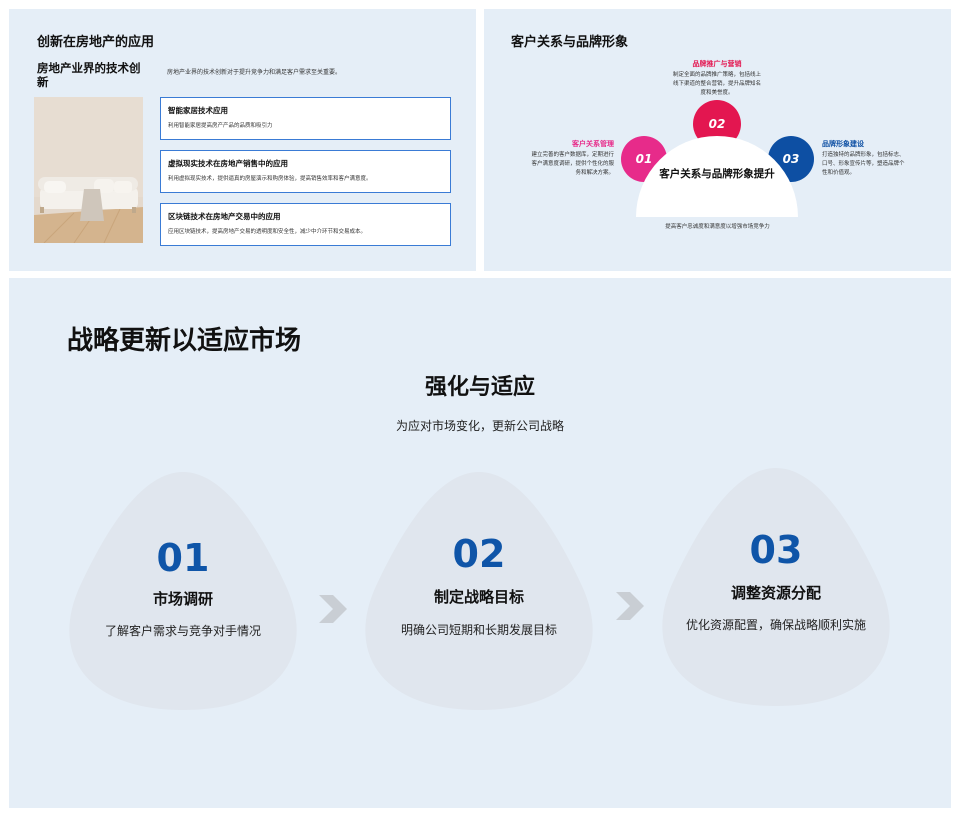  What do you see at coordinates (717, 227) in the screenshot?
I see `bottom-caption: 提高客户忠诚度和满意度以增强市场竞争力` at bounding box center [717, 227].